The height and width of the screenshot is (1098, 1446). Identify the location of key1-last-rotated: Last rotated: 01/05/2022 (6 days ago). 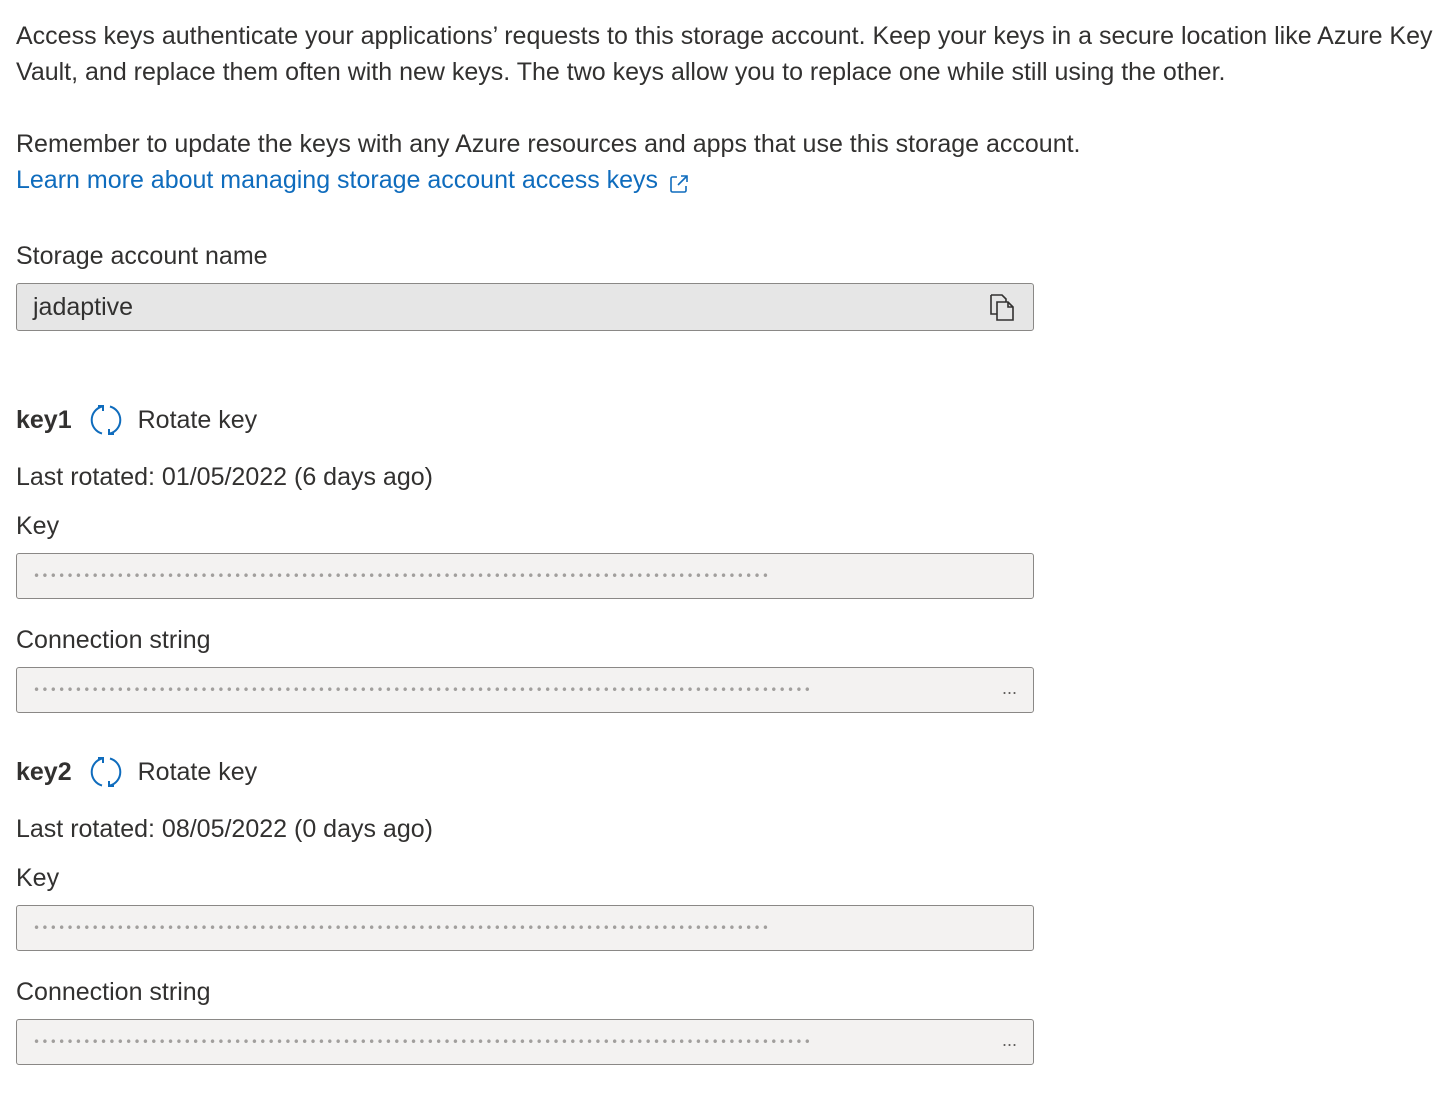
(224, 477).